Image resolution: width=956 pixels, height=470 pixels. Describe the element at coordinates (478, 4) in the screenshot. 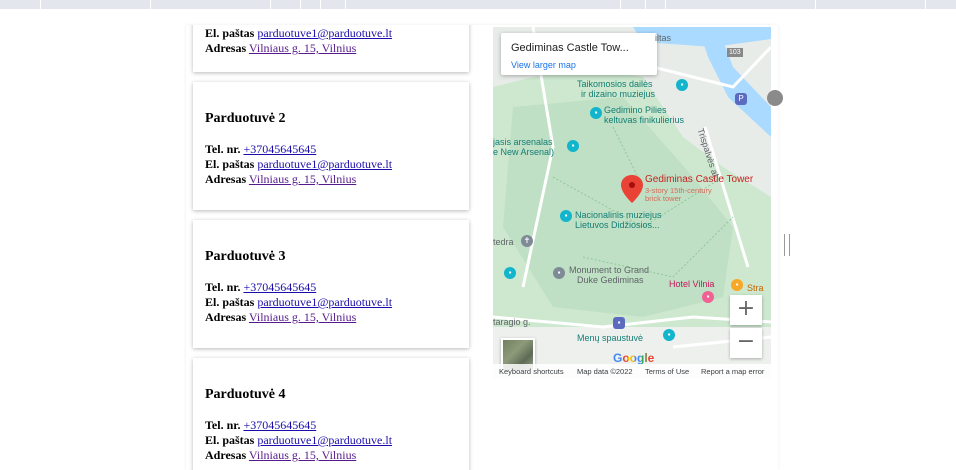

I see `browser-top-strip` at that location.